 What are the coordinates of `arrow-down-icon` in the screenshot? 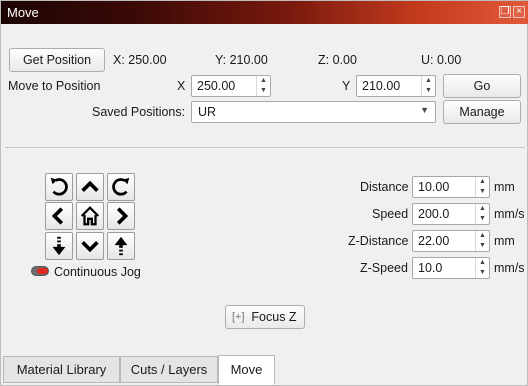 It's located at (59, 246).